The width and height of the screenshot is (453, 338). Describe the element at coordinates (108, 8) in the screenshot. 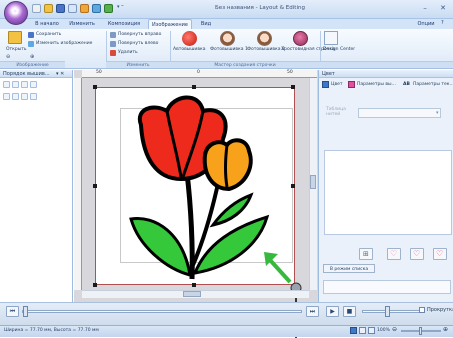

I see `quick-access-icon` at that location.